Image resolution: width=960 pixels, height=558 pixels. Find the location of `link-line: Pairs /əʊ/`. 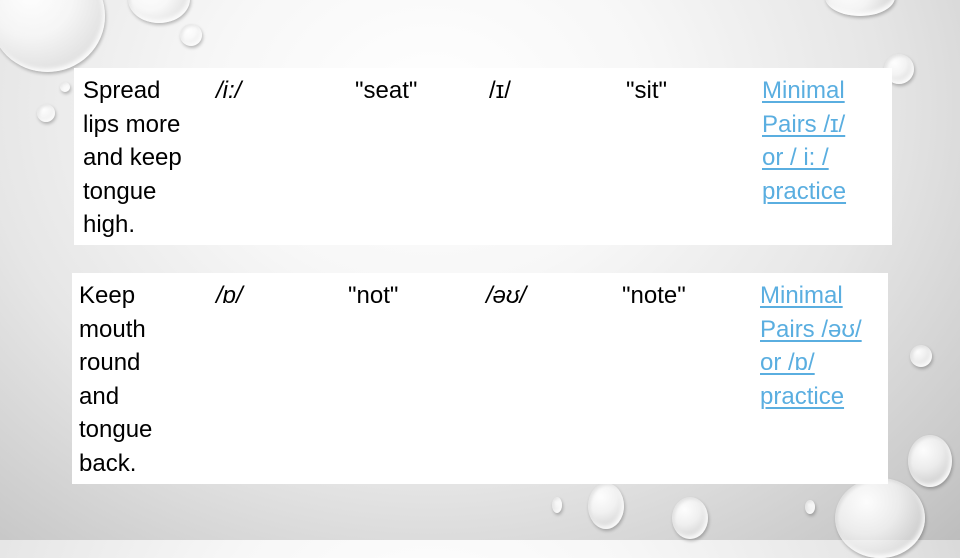

link-line: Pairs /əʊ/ is located at coordinates (811, 330).